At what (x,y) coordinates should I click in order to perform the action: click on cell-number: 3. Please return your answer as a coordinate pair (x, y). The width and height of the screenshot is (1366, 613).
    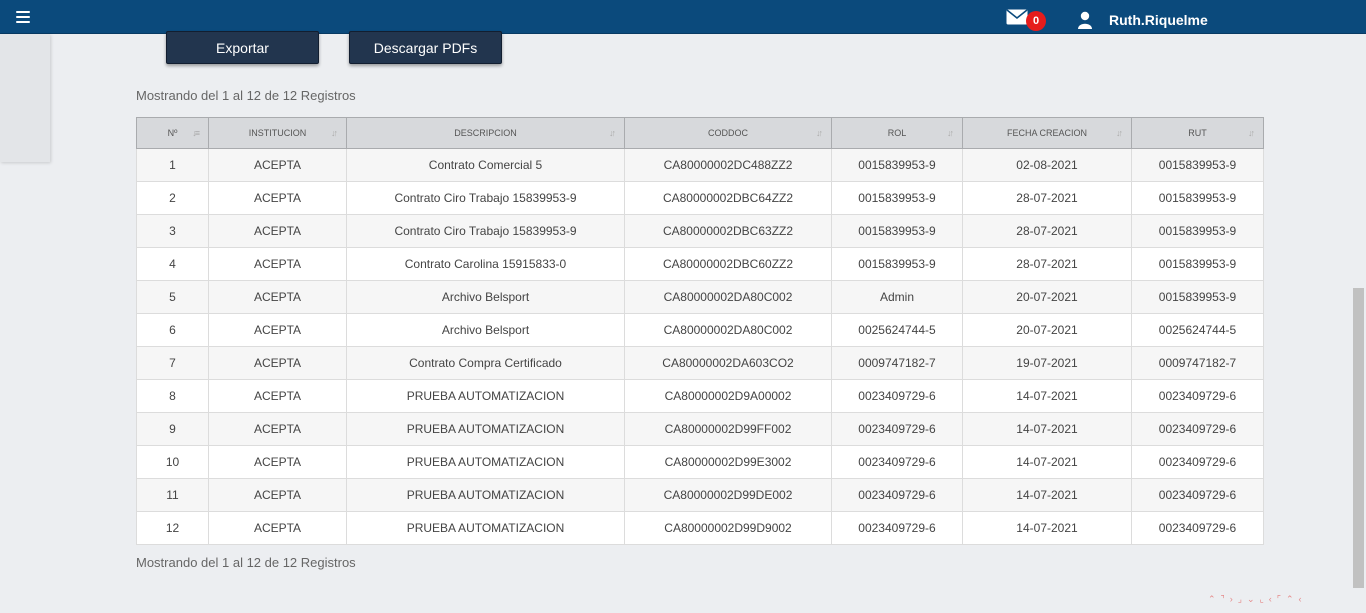
    Looking at the image, I should click on (172, 231).